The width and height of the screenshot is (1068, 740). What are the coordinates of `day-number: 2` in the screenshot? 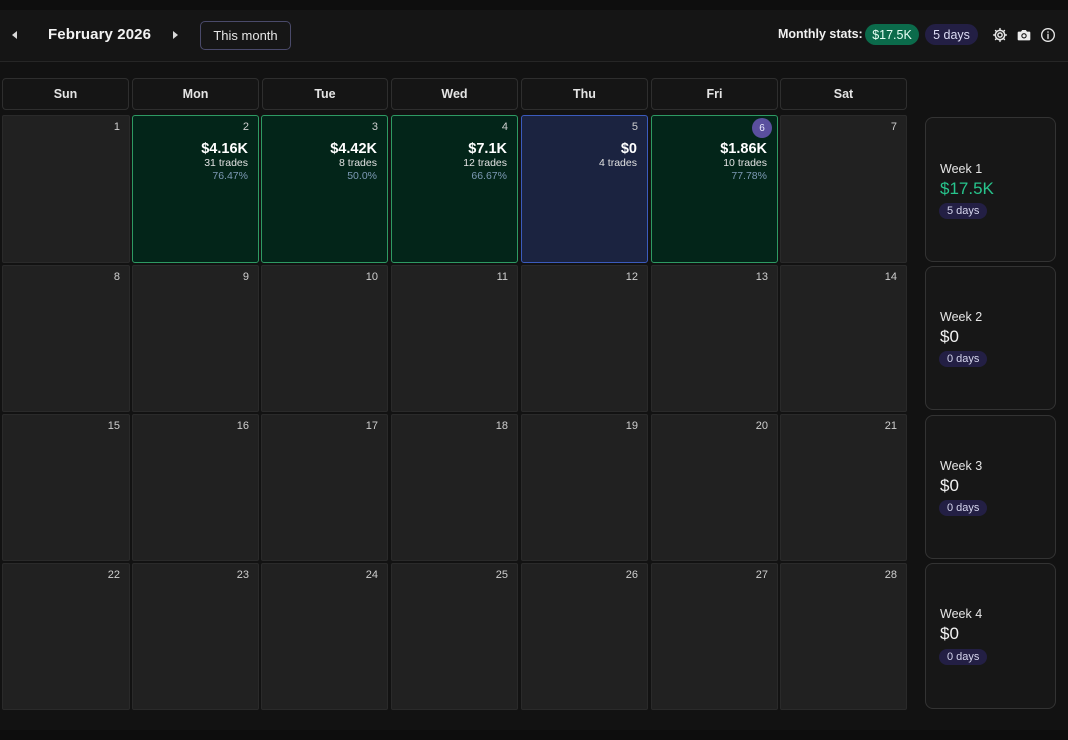 It's located at (245, 127).